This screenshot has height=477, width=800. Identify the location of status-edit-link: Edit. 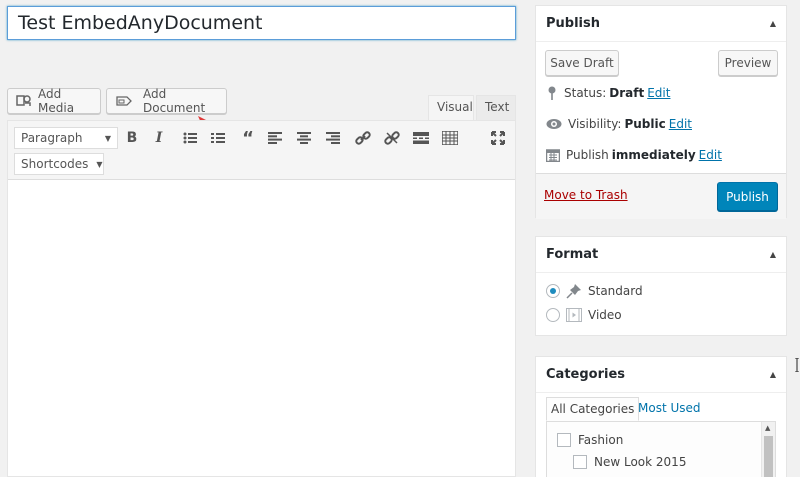
(658, 93).